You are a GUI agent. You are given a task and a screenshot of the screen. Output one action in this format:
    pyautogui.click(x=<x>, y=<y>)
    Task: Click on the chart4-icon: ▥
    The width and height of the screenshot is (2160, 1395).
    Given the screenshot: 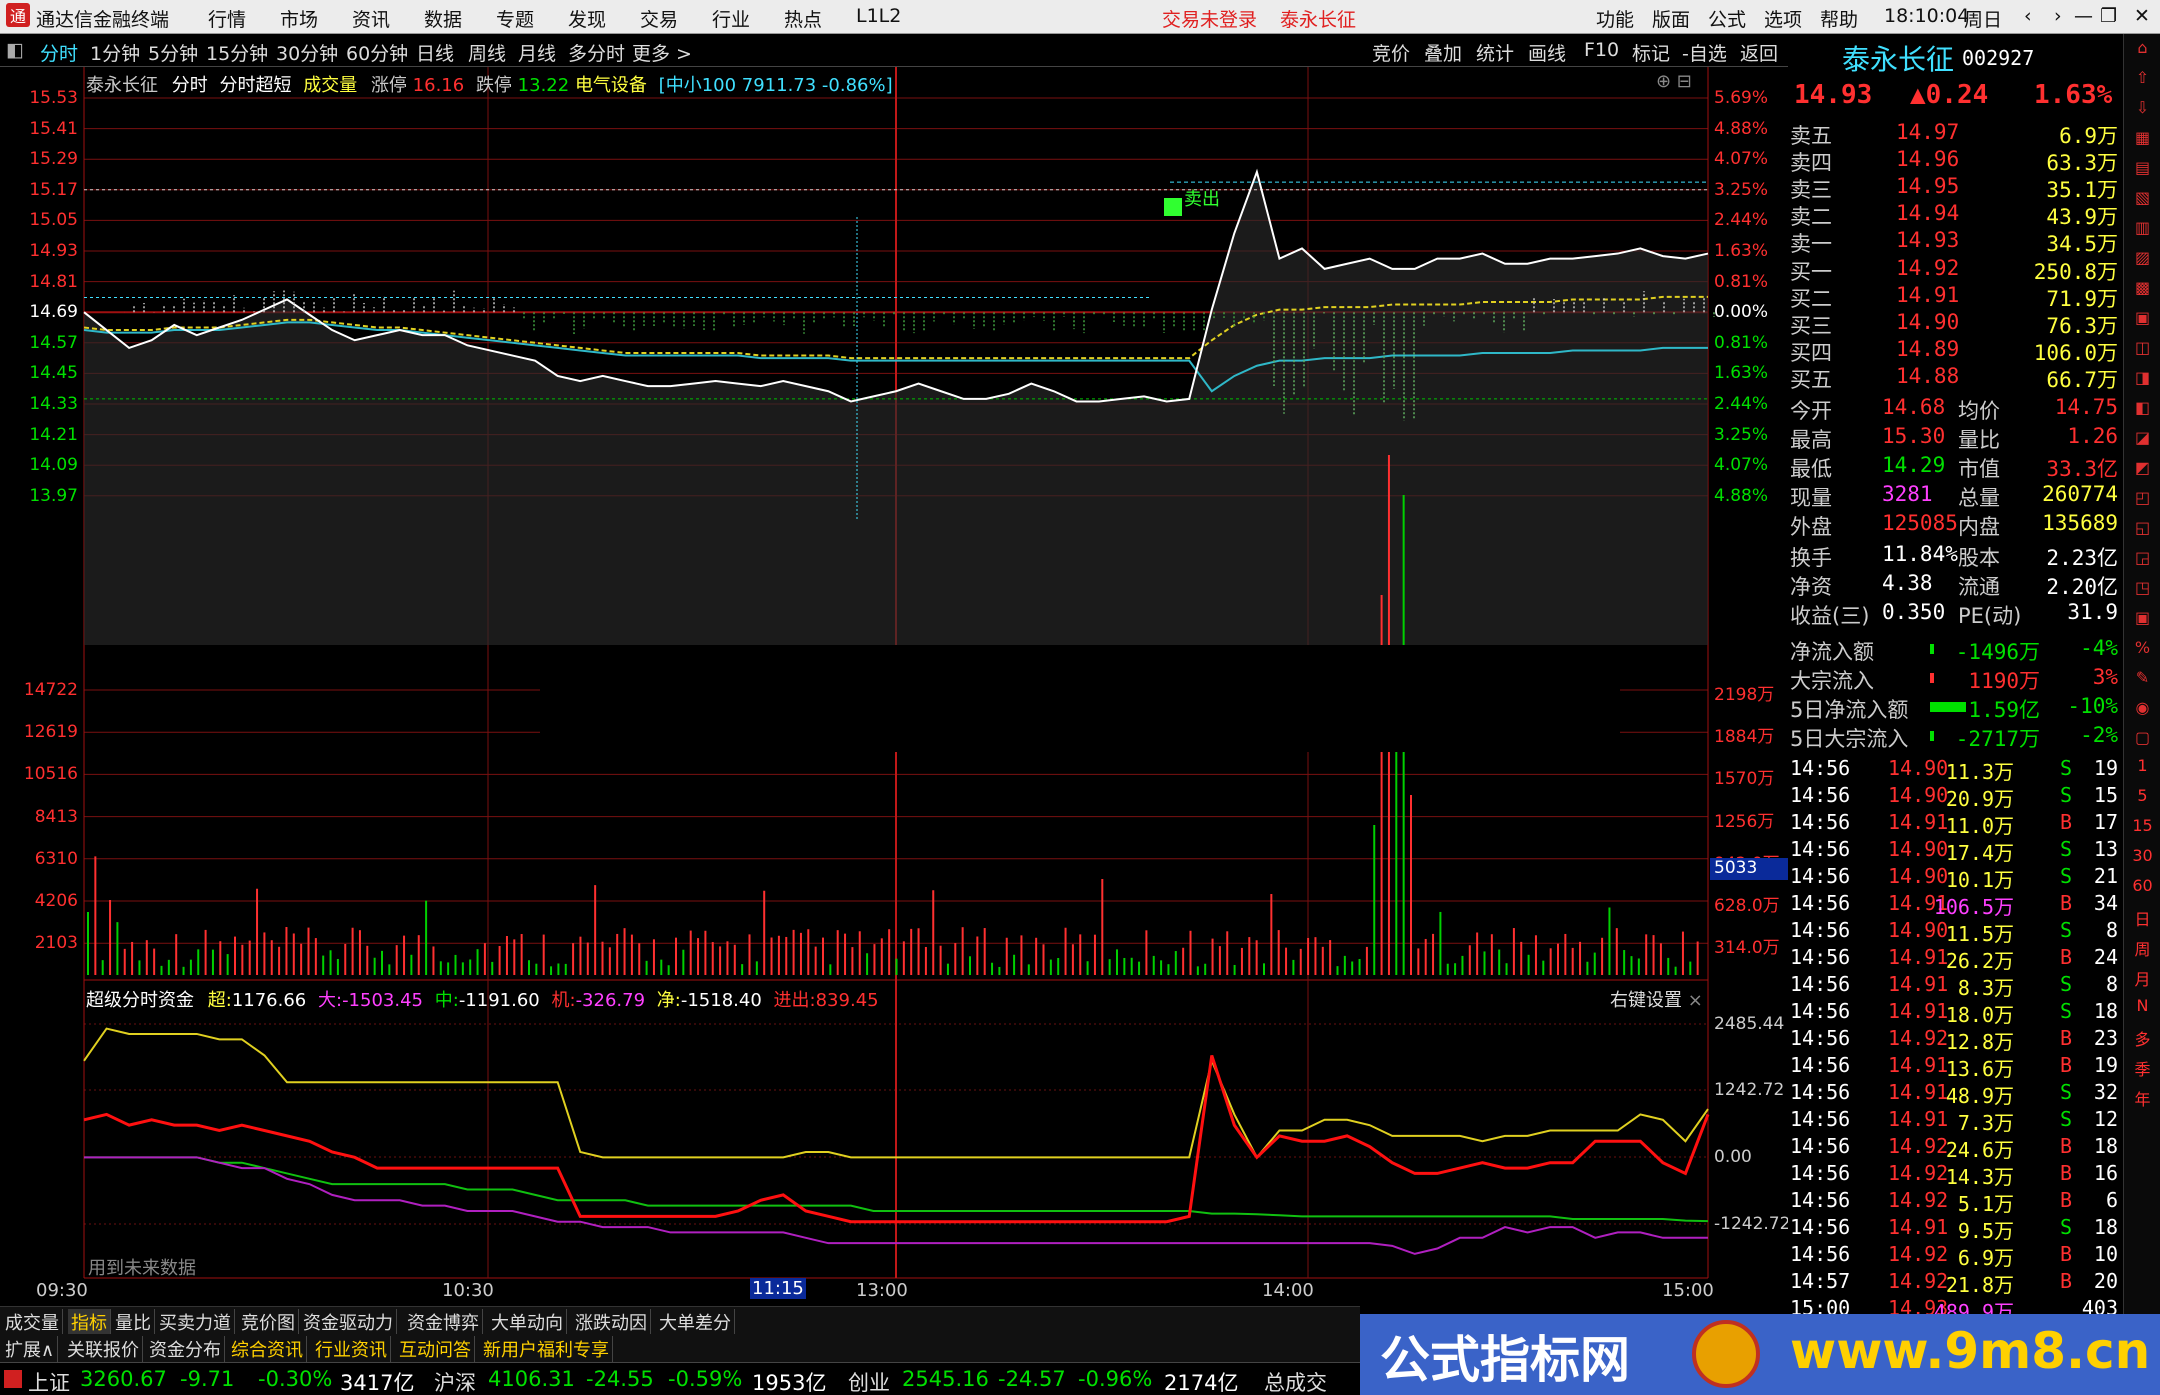 What is the action you would take?
    pyautogui.click(x=2142, y=227)
    